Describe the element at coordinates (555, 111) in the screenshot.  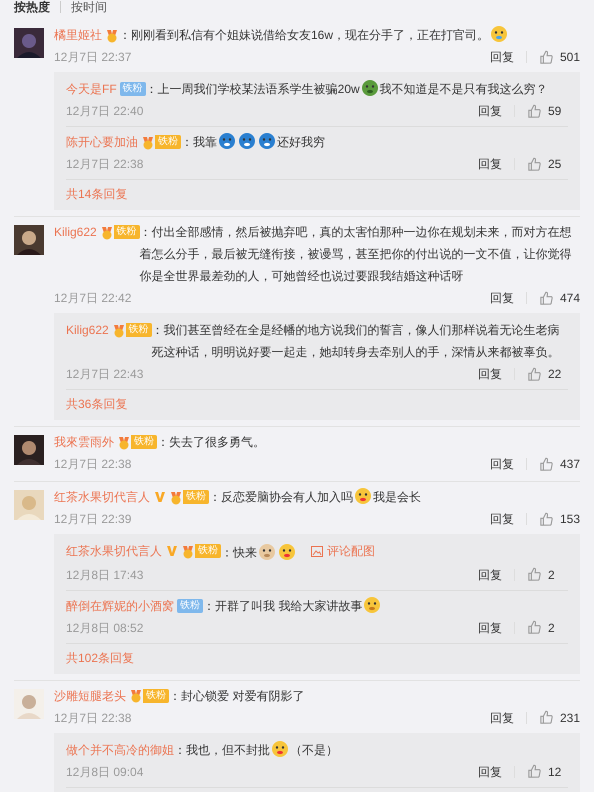
I see `like-count: 59` at that location.